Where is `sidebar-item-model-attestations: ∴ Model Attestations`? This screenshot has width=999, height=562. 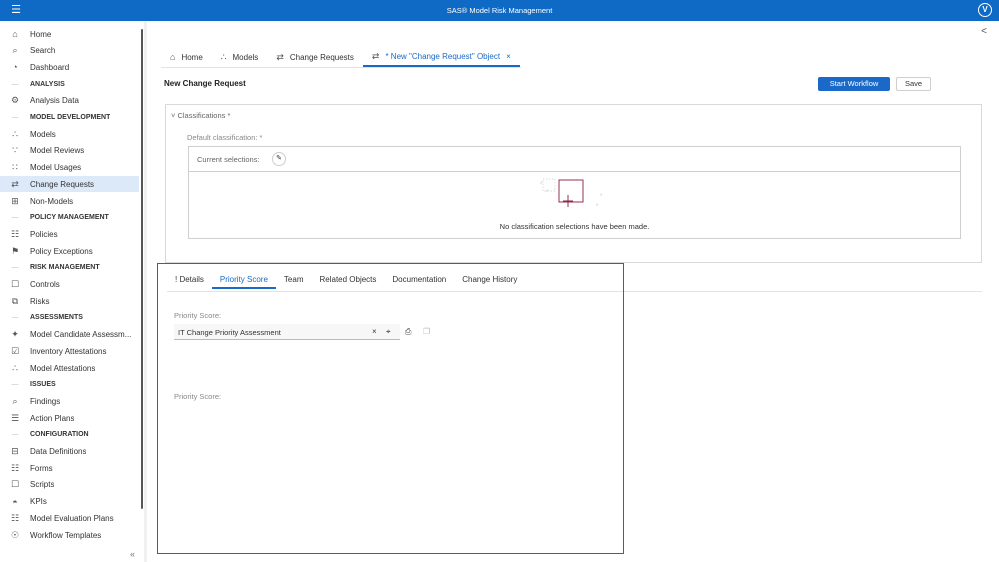
sidebar-item-model-attestations: ∴ Model Attestations is located at coordinates (69, 368).